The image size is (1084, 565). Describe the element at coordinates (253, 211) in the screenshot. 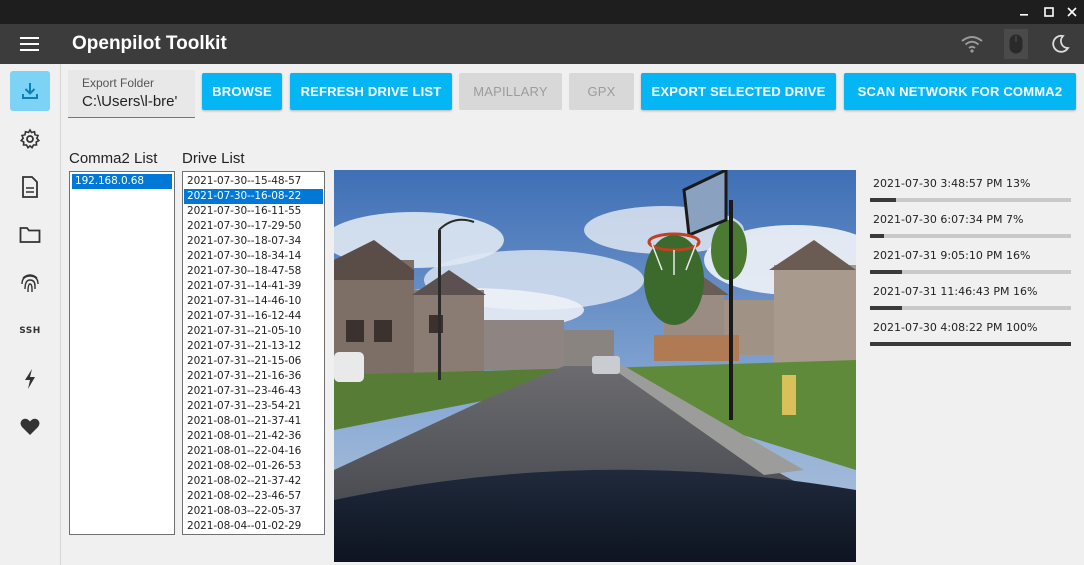

I see `drive-list-item: 2021-07-30--16-11-55` at that location.